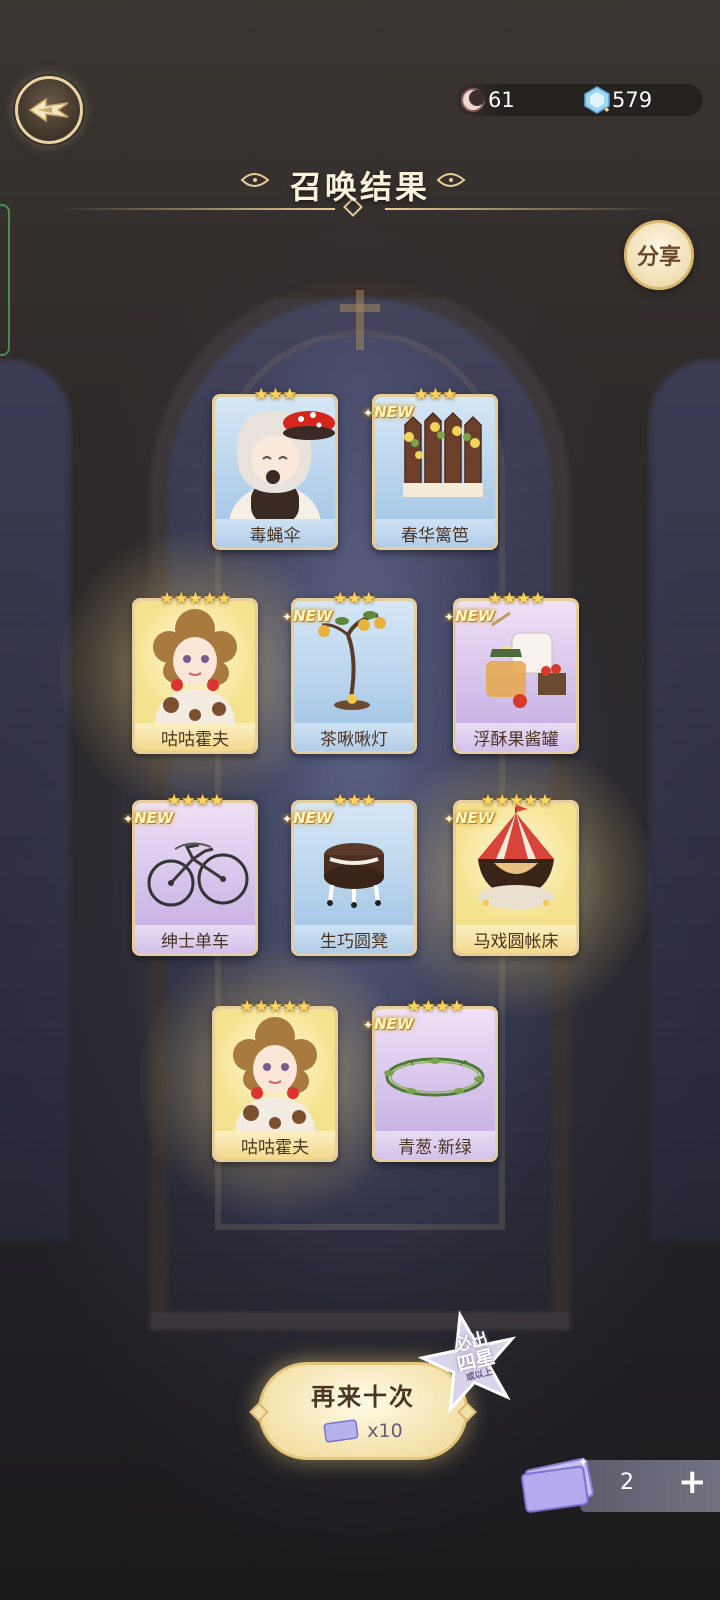  Describe the element at coordinates (557, 1484) in the screenshot. I see `summon-ticket-icon: ✦` at that location.